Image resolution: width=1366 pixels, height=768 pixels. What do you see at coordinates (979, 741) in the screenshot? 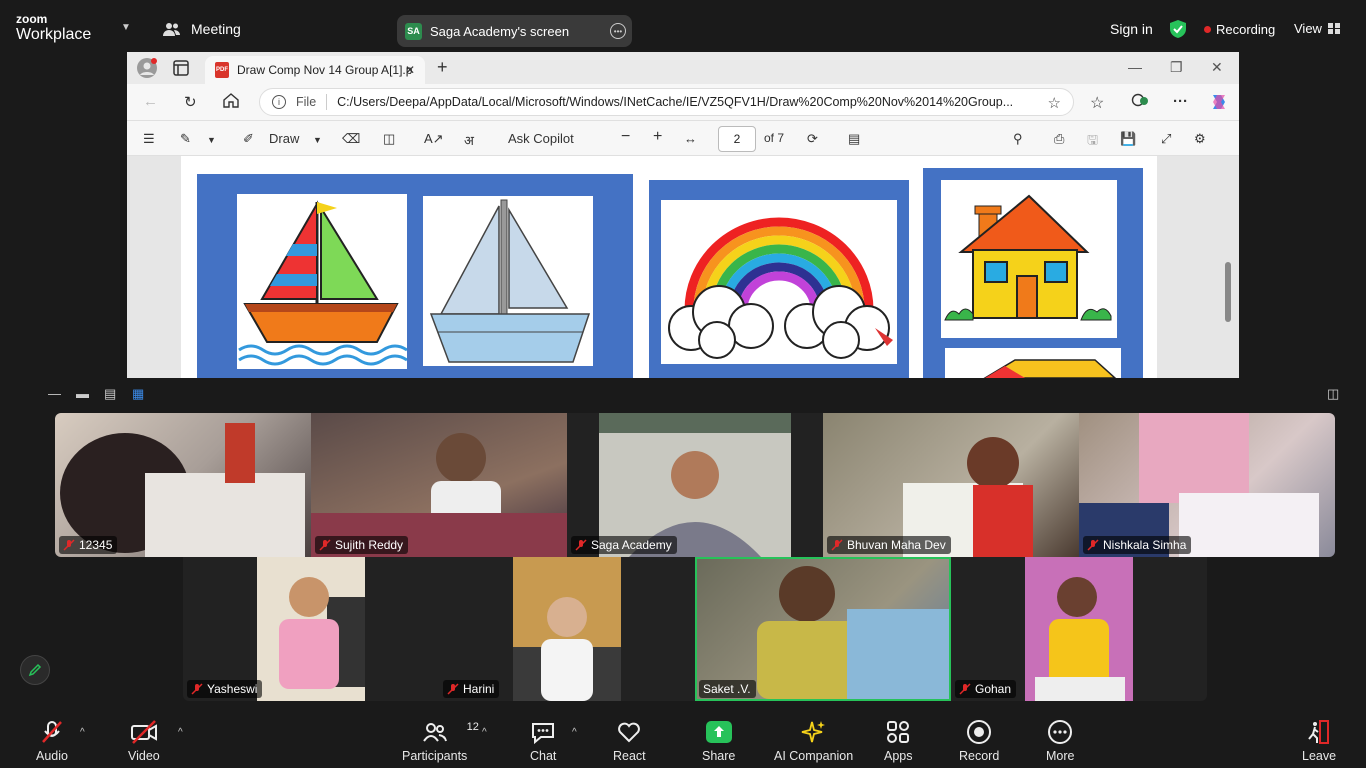
I see `record-button: Record` at bounding box center [979, 741].